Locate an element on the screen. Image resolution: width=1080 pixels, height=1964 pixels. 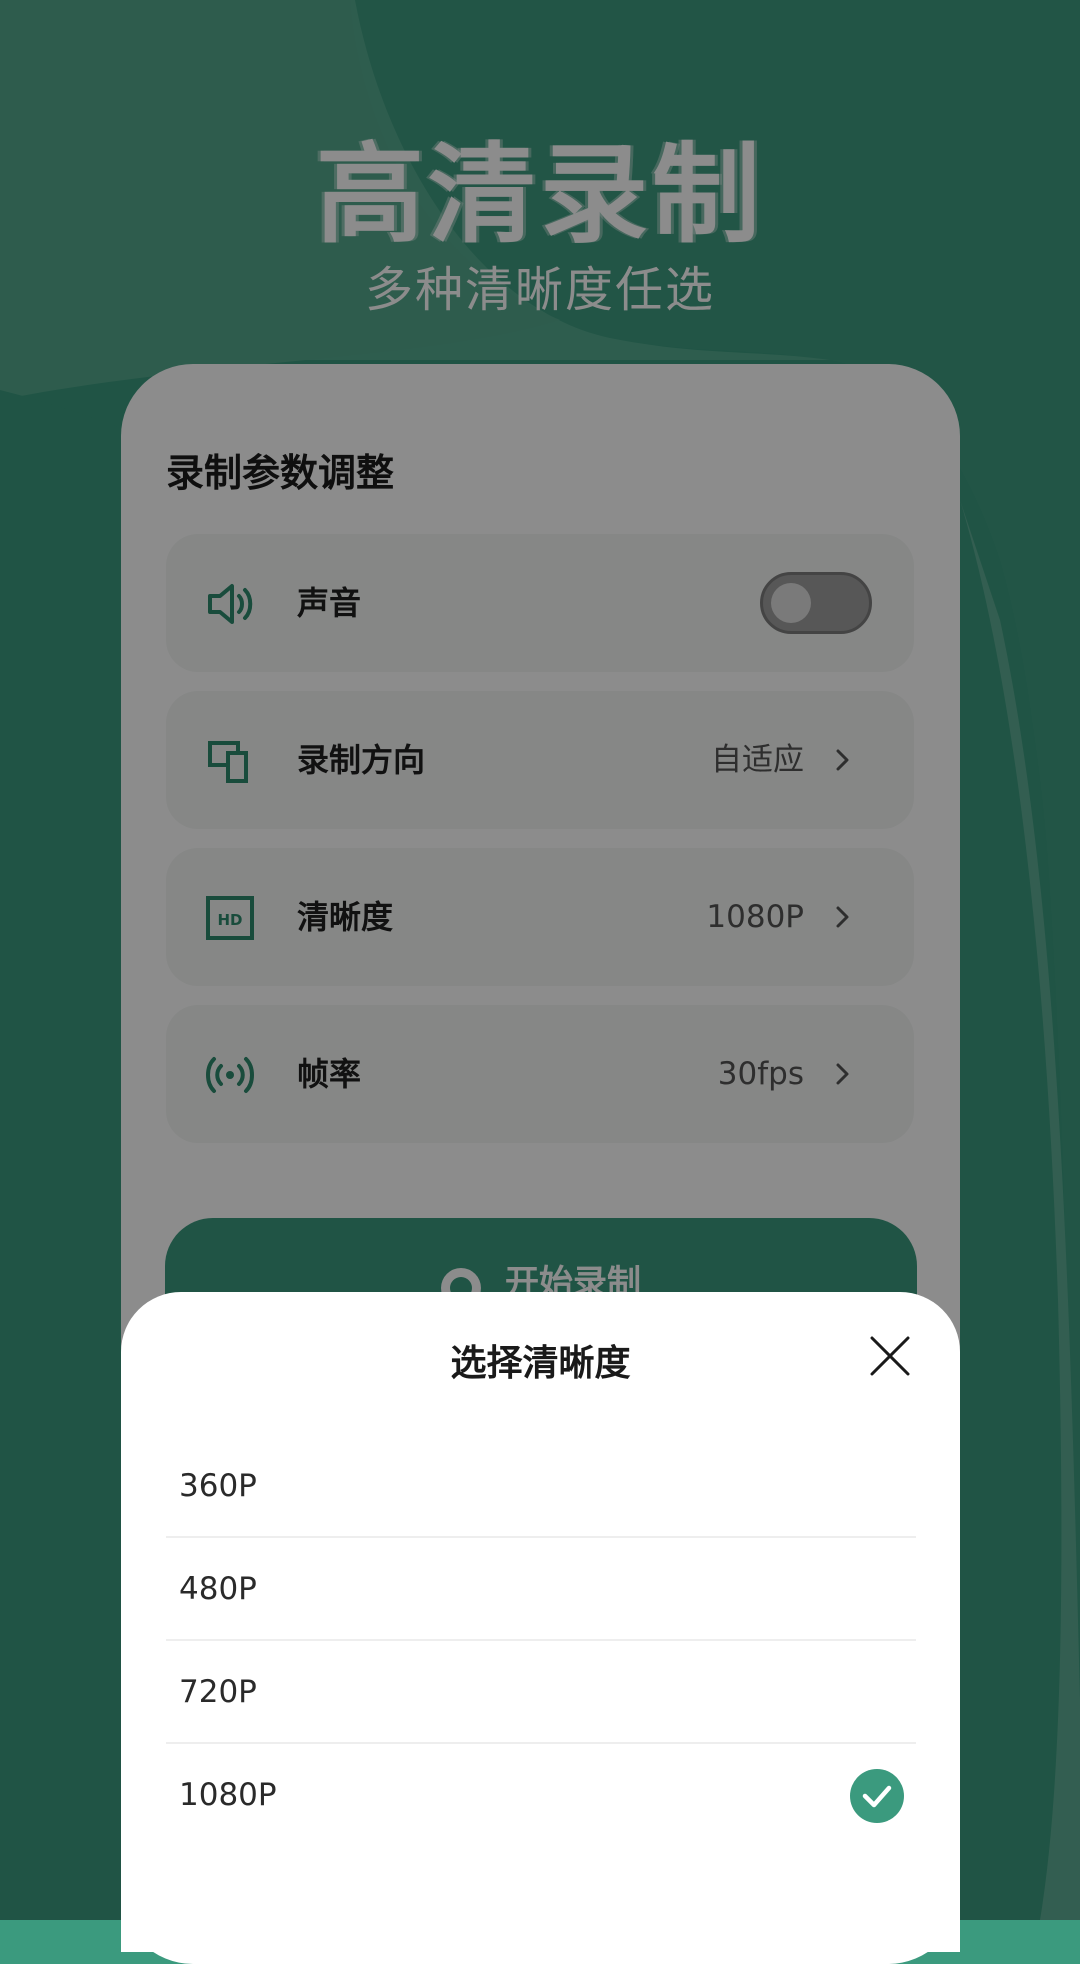
row-framerate: 帧率 30fps is located at coordinates (540, 1074).